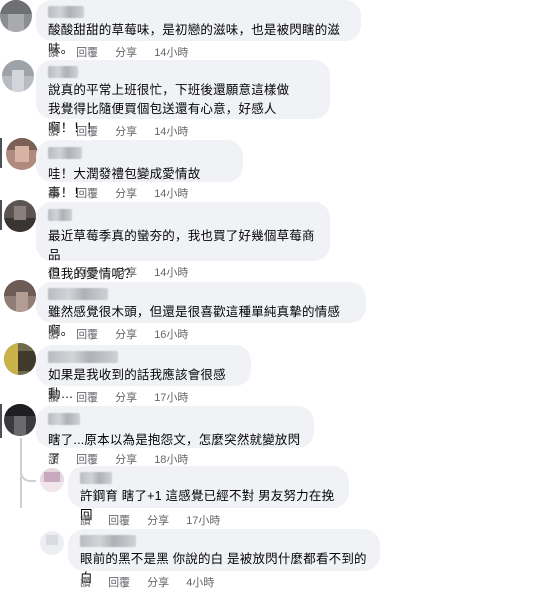  I want to click on comment-actions: 讚 回覆 分享 18小時, so click(118, 459).